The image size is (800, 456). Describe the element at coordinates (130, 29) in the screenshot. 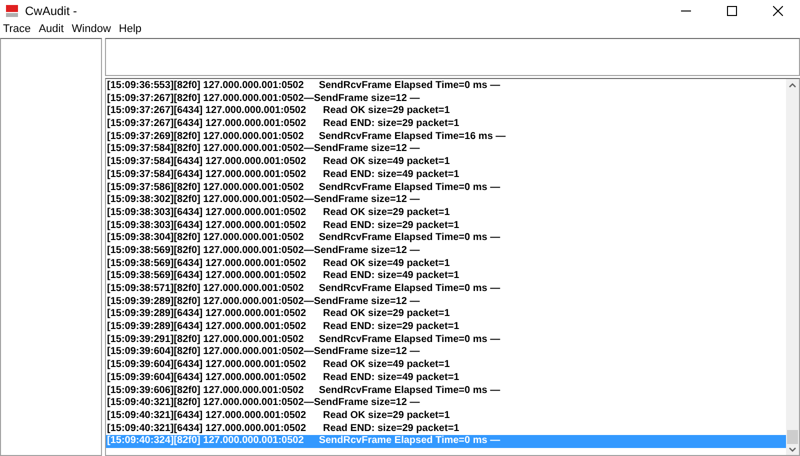

I see `menu-item: Help` at that location.